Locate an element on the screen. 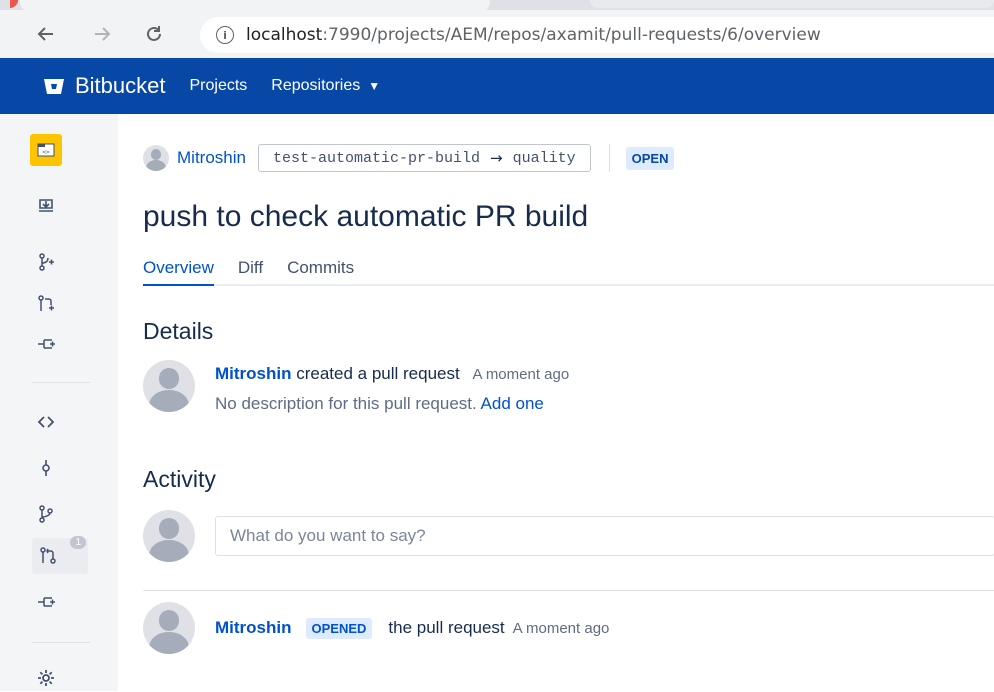 This screenshot has height=692, width=994. comment-input: What do you want to say? is located at coordinates (604, 536).